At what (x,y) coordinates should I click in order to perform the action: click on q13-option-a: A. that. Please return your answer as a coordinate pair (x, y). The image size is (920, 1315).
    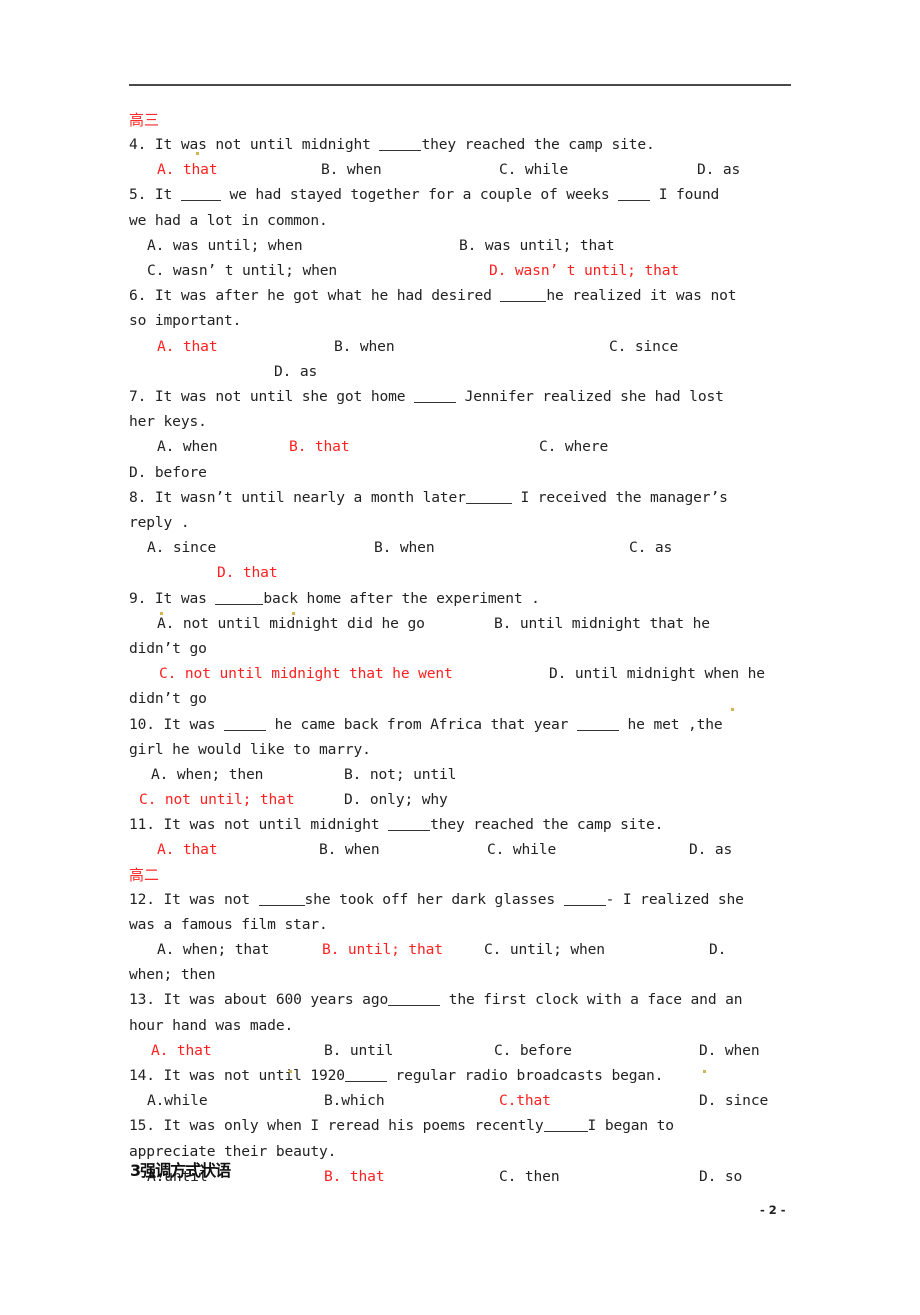
    Looking at the image, I should click on (181, 1050).